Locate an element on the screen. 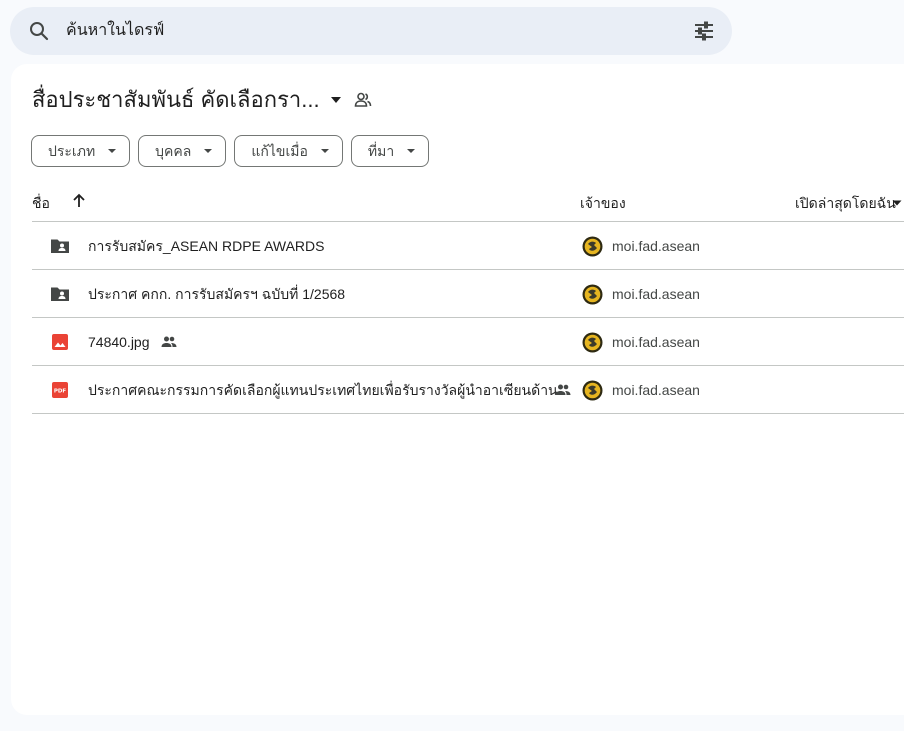 This screenshot has height=731, width=904. filter-type-label: ประเภท is located at coordinates (72, 151).